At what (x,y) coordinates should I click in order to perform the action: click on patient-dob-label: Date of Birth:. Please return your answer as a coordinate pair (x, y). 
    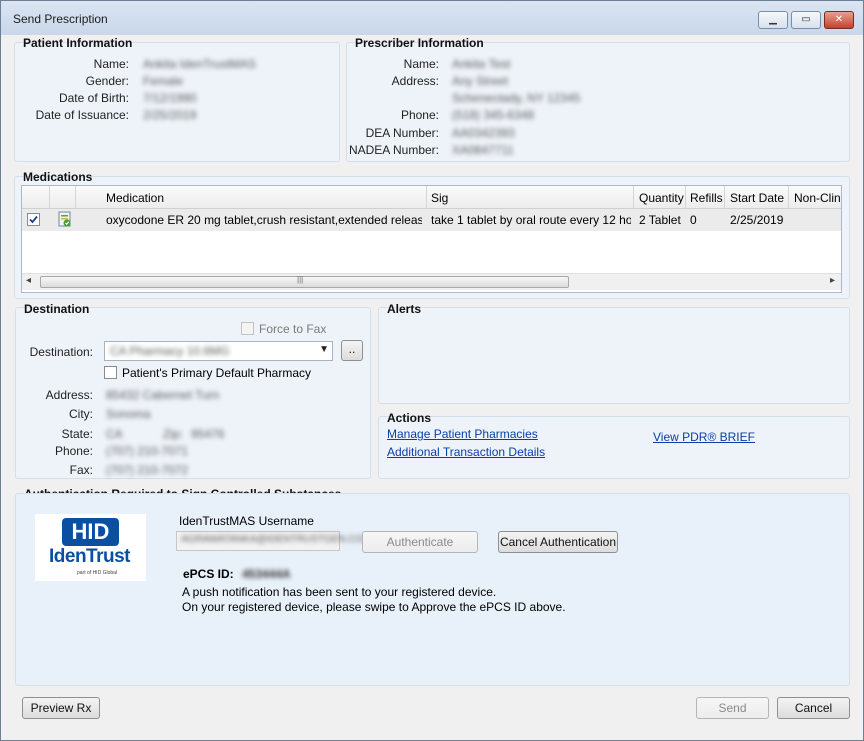
    Looking at the image, I should click on (93, 98).